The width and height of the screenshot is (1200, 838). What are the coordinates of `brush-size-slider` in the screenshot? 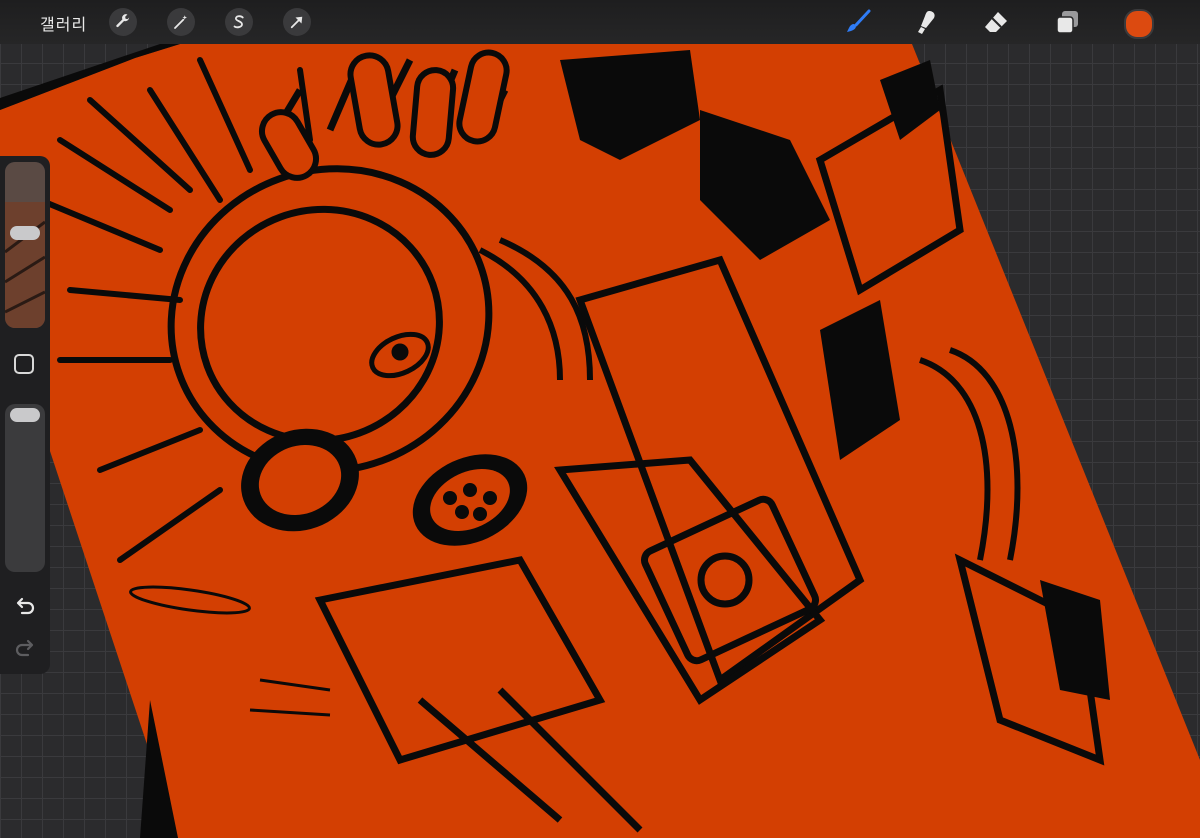 It's located at (25, 245).